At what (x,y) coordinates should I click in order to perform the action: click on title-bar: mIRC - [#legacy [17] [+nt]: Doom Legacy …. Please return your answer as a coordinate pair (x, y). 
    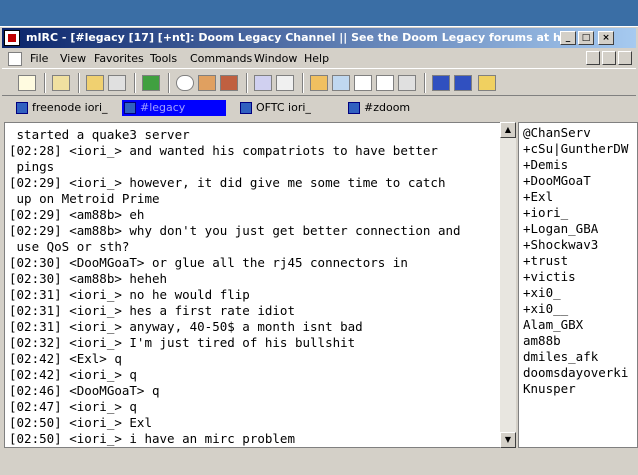
    Looking at the image, I should click on (319, 38).